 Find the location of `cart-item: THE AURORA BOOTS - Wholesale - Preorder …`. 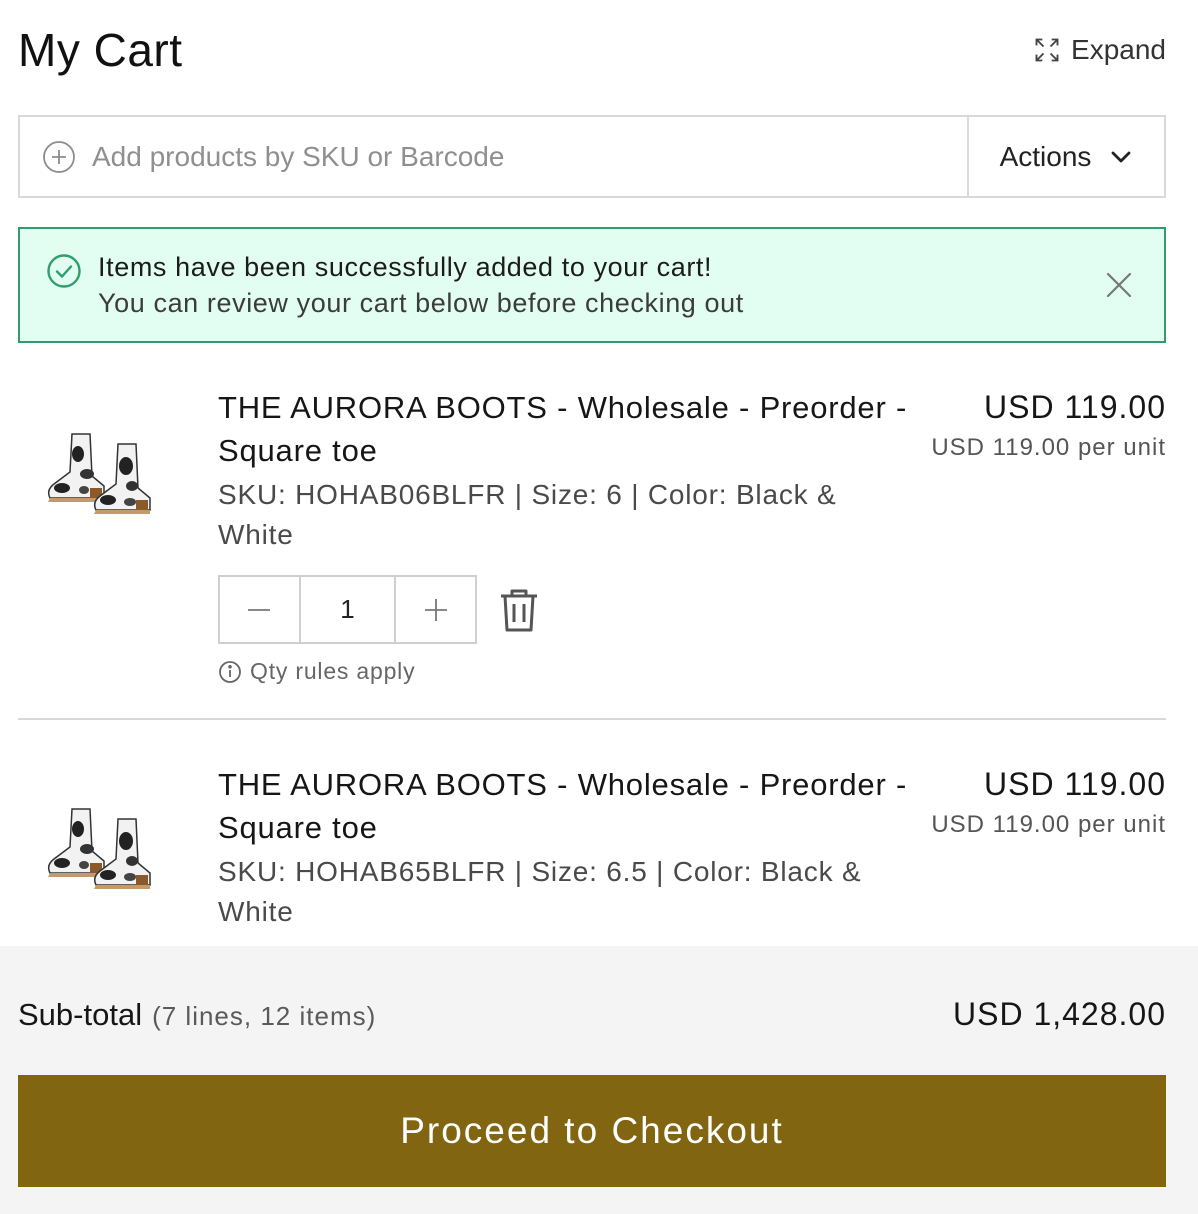

cart-item: THE AURORA BOOTS - Wholesale - Preorder … is located at coordinates (592, 853).